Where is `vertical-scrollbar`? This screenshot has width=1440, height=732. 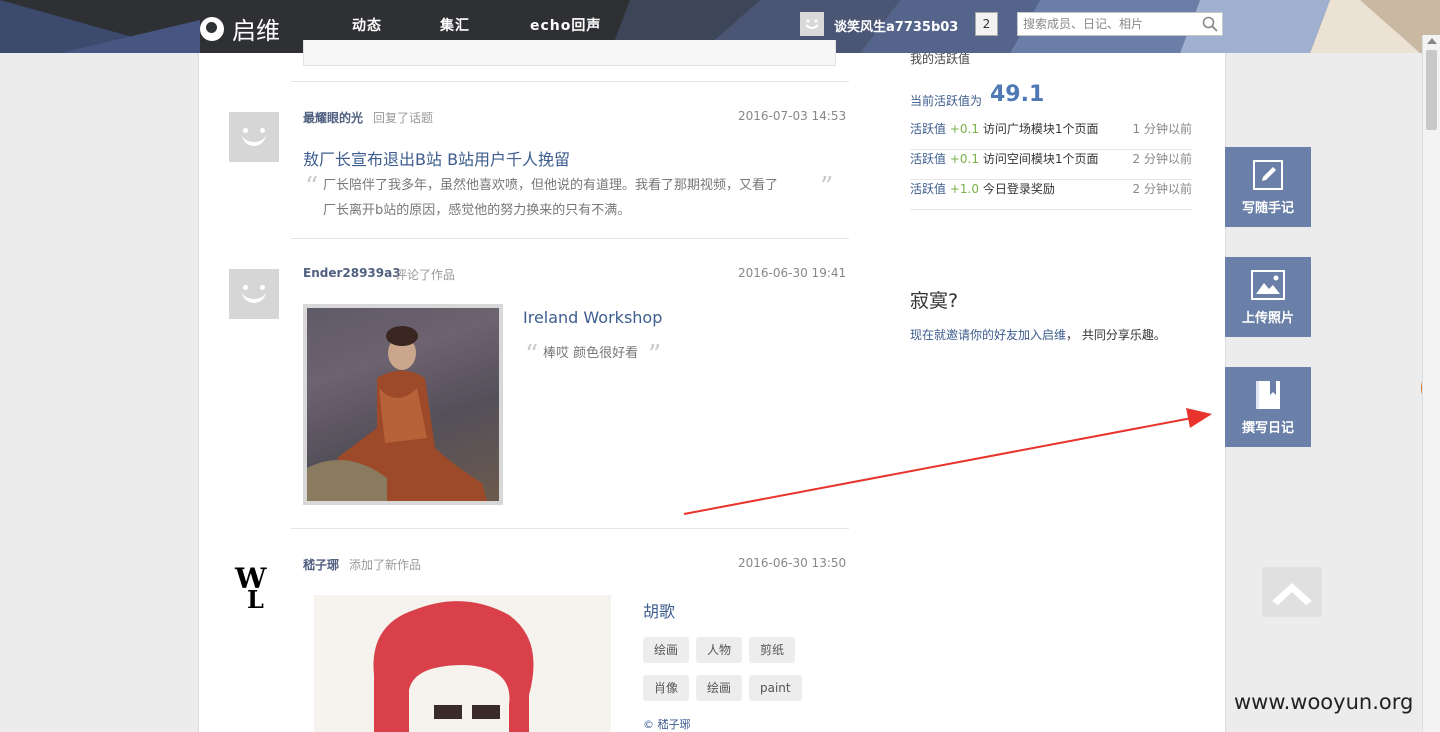 vertical-scrollbar is located at coordinates (1431, 383).